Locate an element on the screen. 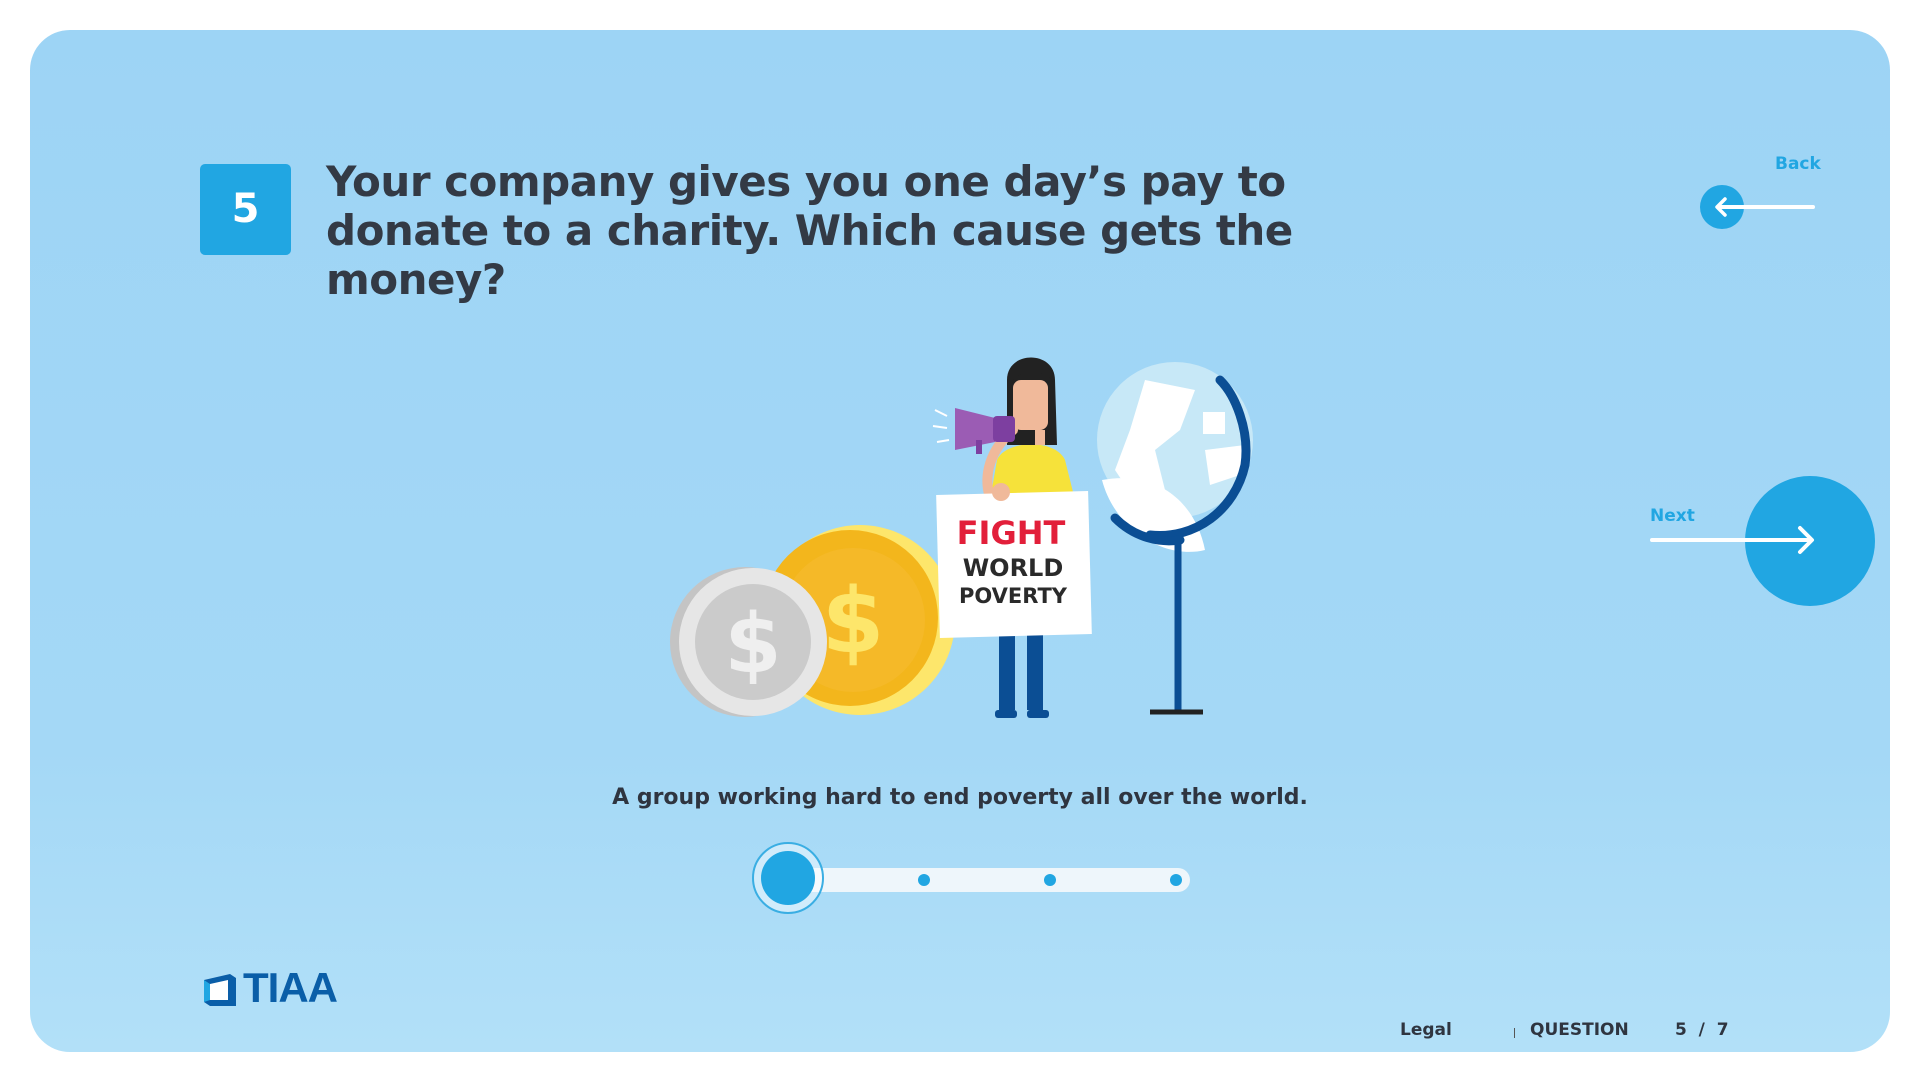 This screenshot has width=1920, height=1080. protest-sign: FIGHT WORLD POVERTY is located at coordinates (1014, 560).